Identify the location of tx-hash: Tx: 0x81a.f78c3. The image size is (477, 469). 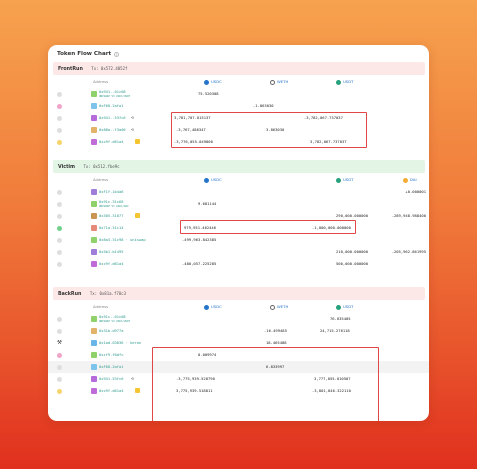
(108, 293).